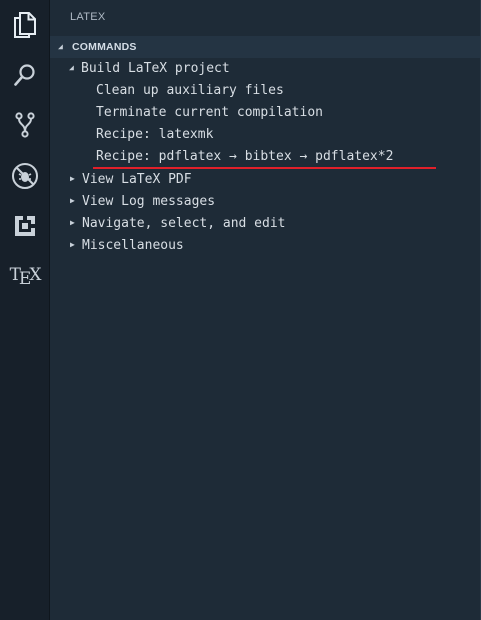 This screenshot has height=620, width=481. I want to click on debug-icon, so click(25, 176).